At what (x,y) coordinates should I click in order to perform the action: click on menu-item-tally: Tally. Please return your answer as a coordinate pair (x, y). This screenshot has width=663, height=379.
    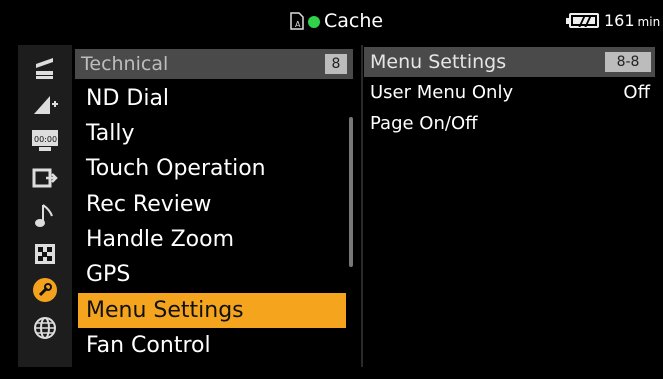
    Looking at the image, I should click on (212, 133).